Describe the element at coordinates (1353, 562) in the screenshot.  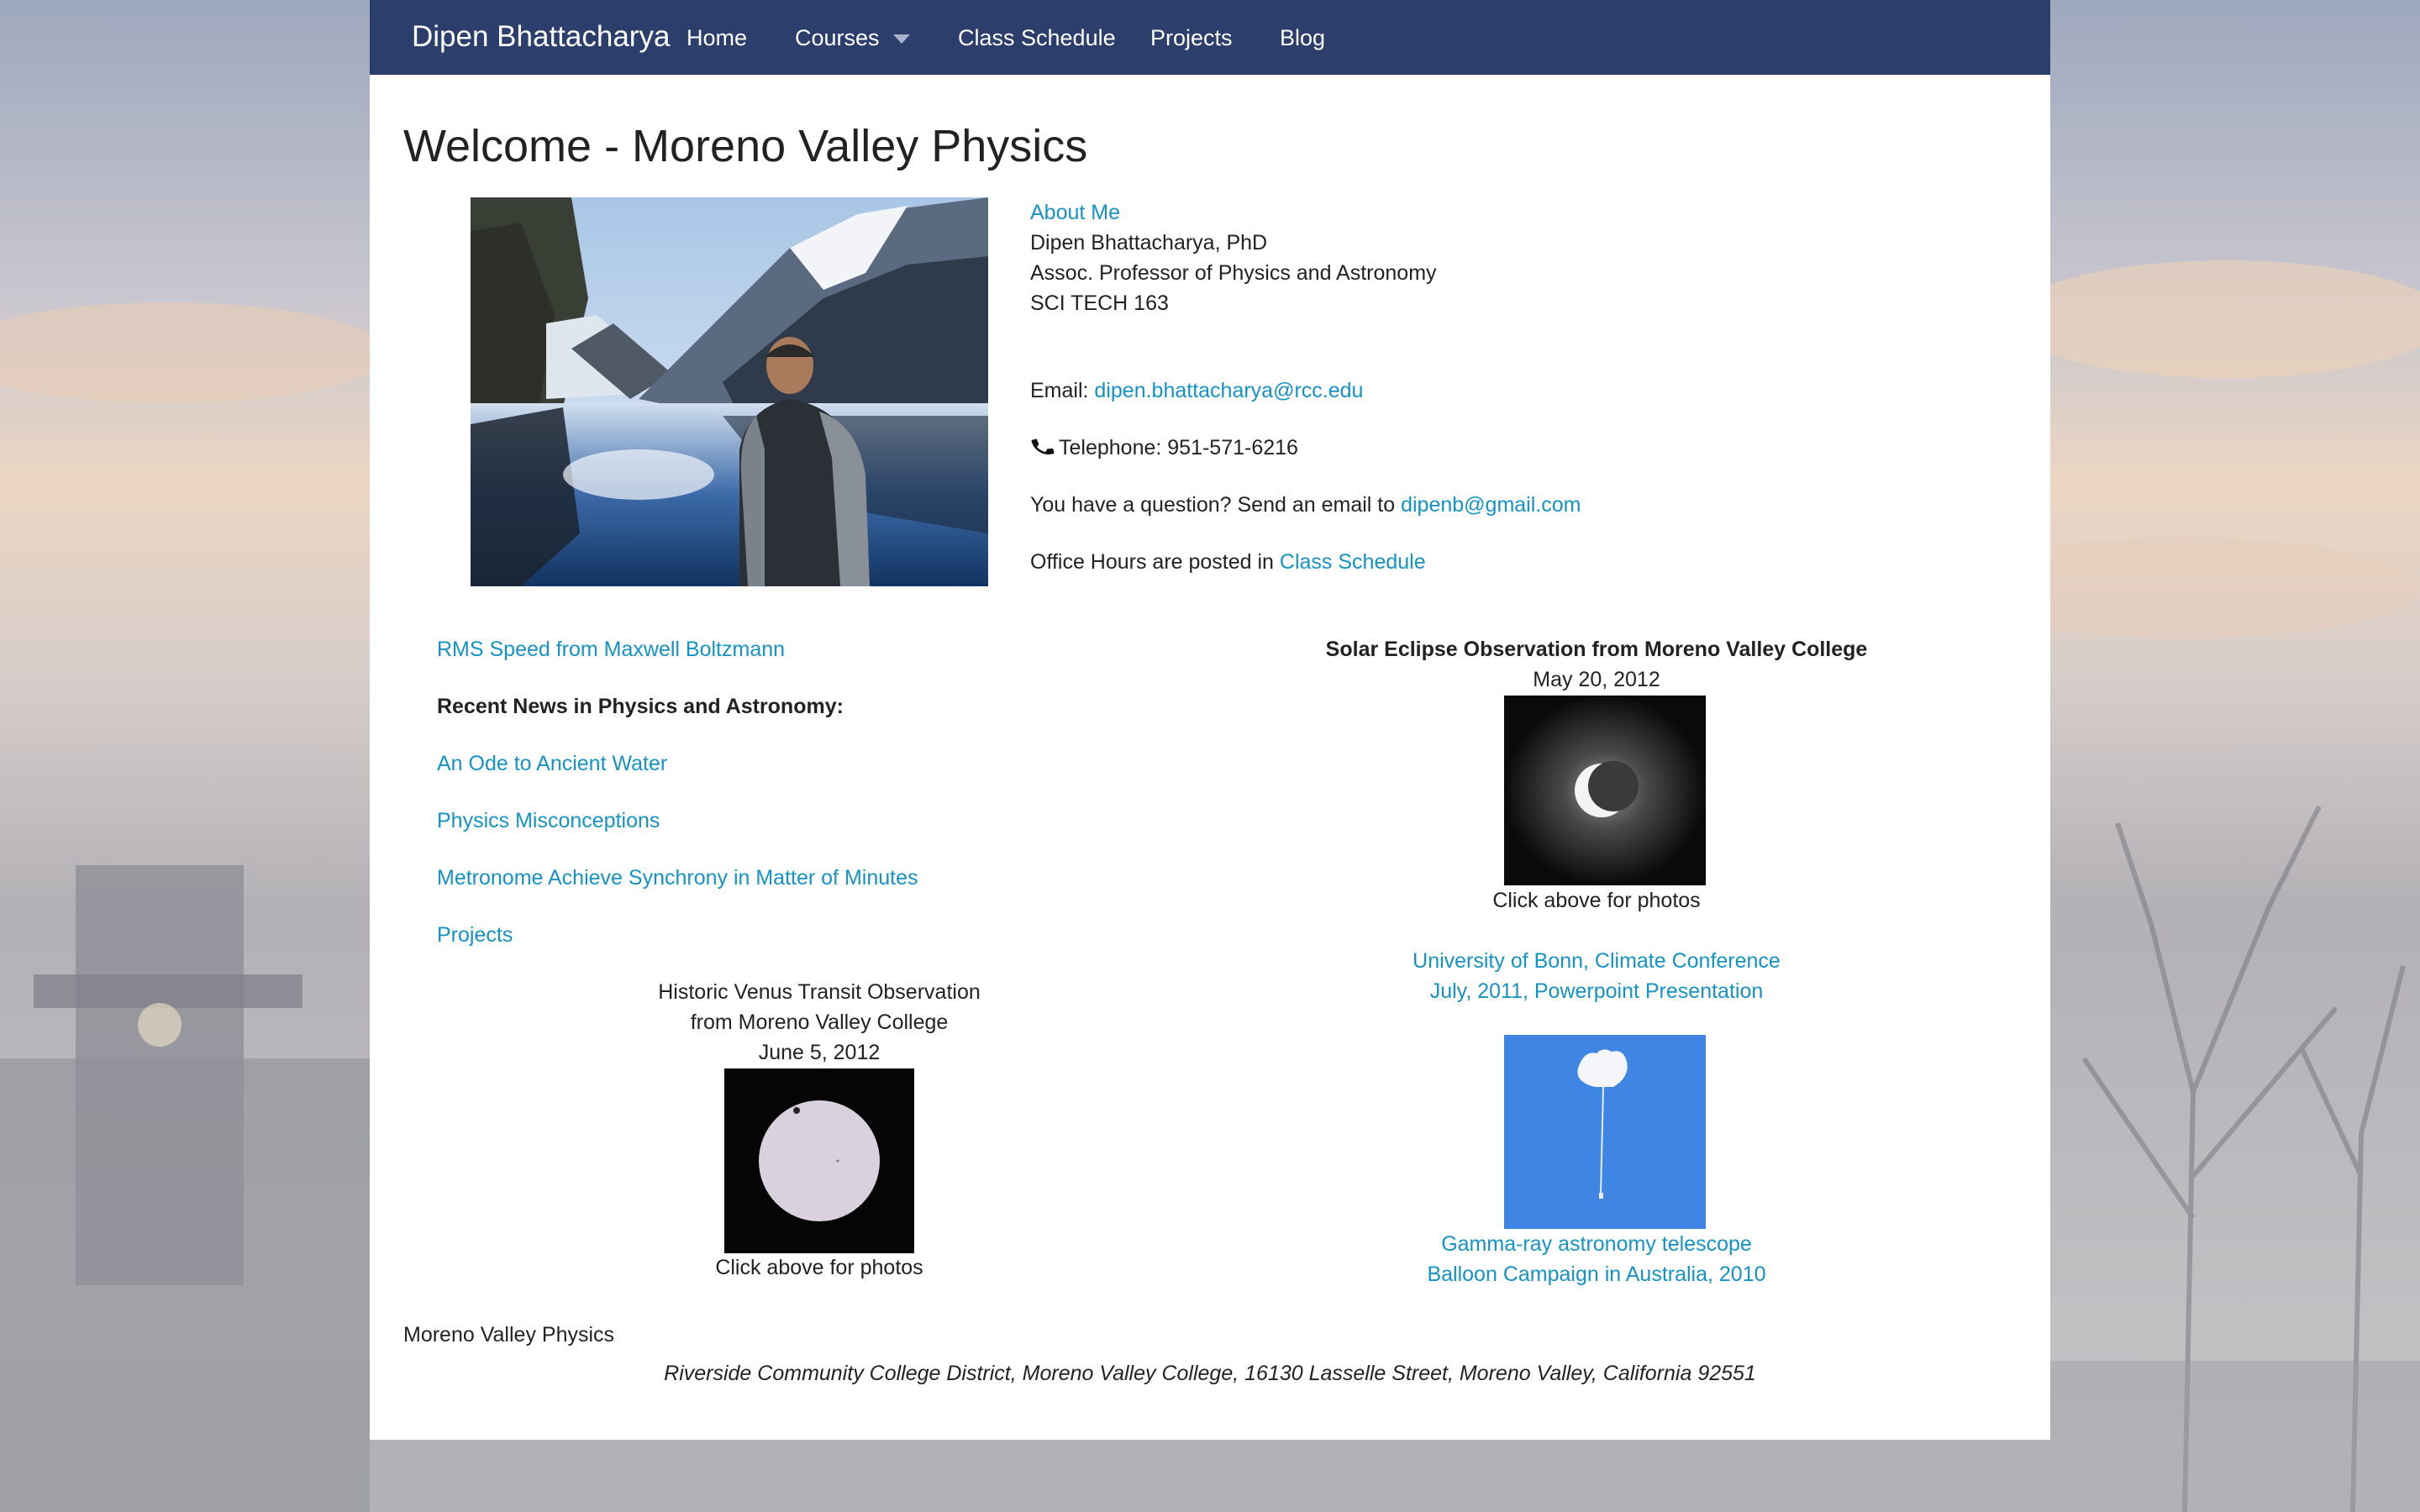
I see `office-hours-schedule-link: Class Schedule` at that location.